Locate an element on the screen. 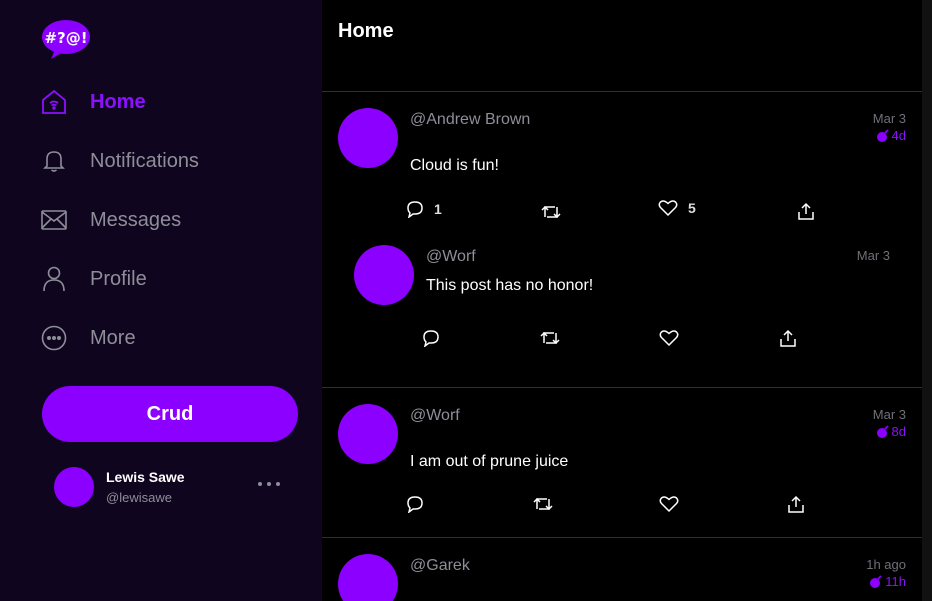 The image size is (932, 601). ttl-text: 8d is located at coordinates (898, 431).